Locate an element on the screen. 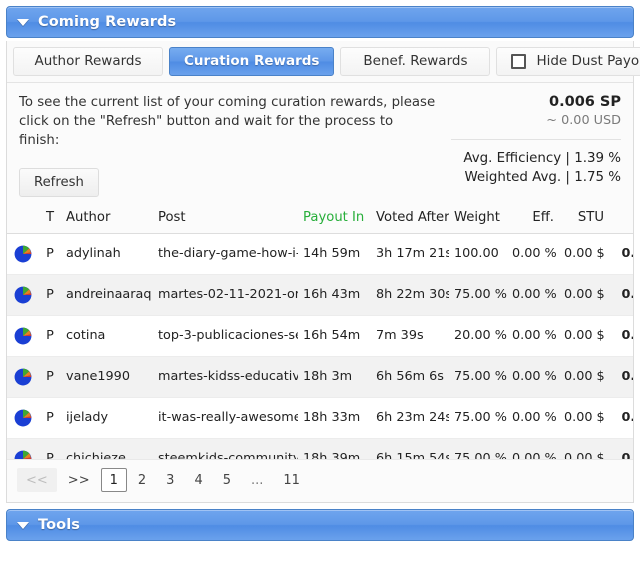  col-header-payout-in: Payout In is located at coordinates (334, 218).